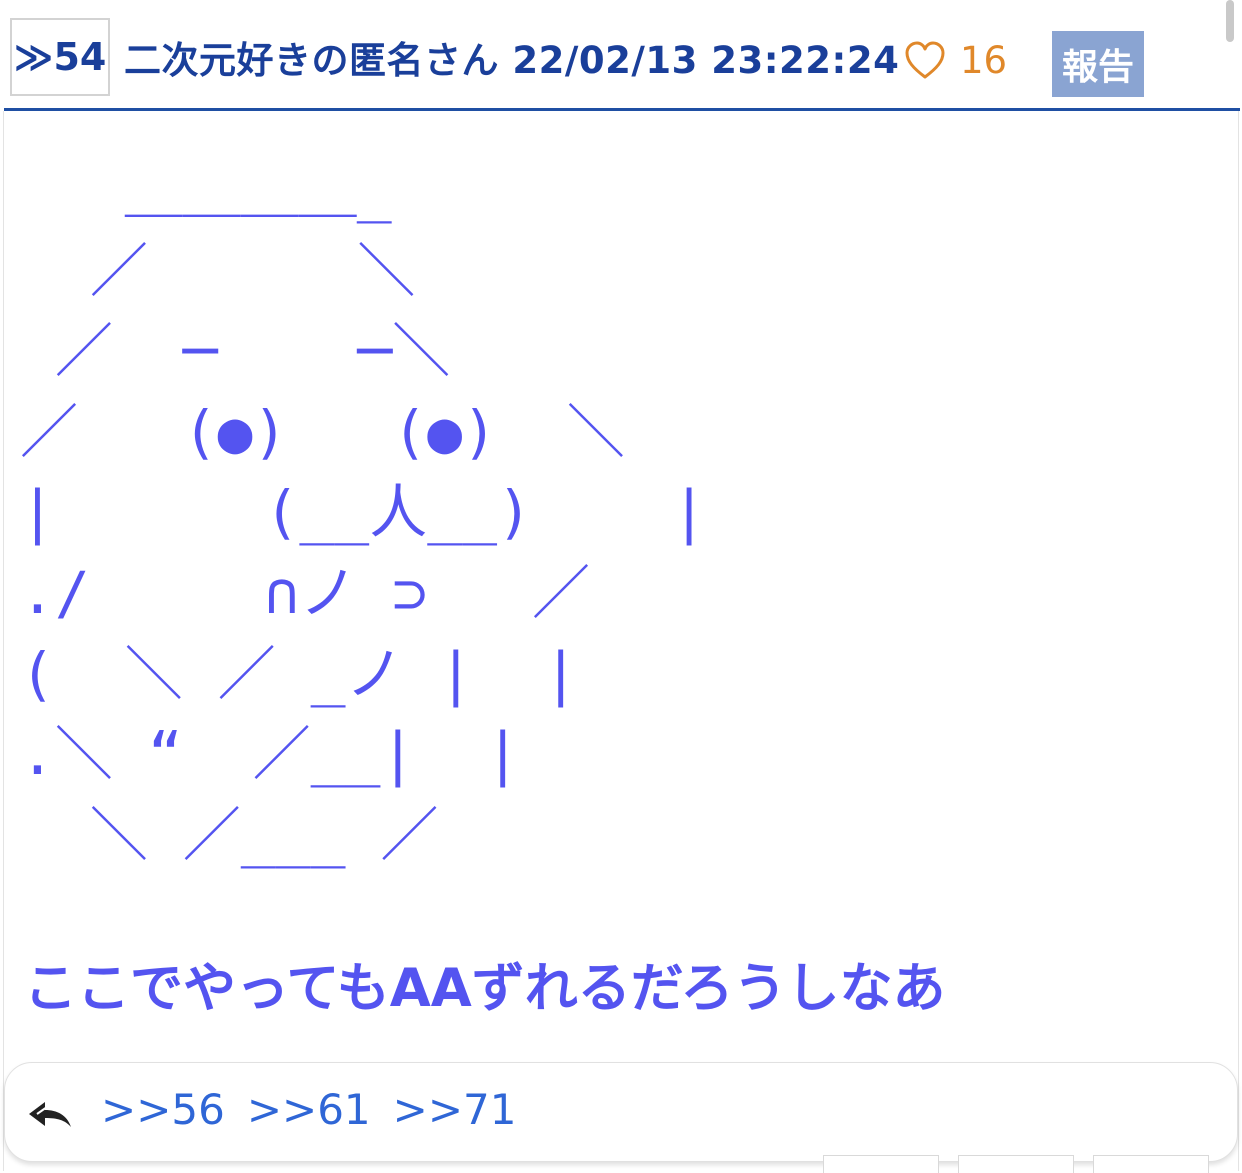  What do you see at coordinates (455, 1109) in the screenshot?
I see `reply-anchor-71: >>71` at bounding box center [455, 1109].